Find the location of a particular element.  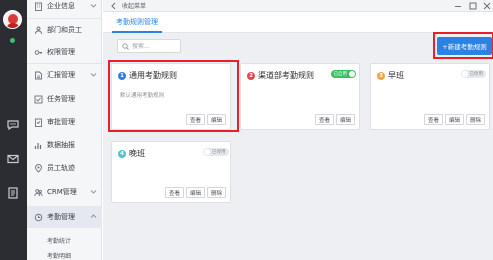

org-icon is located at coordinates (38, 30).